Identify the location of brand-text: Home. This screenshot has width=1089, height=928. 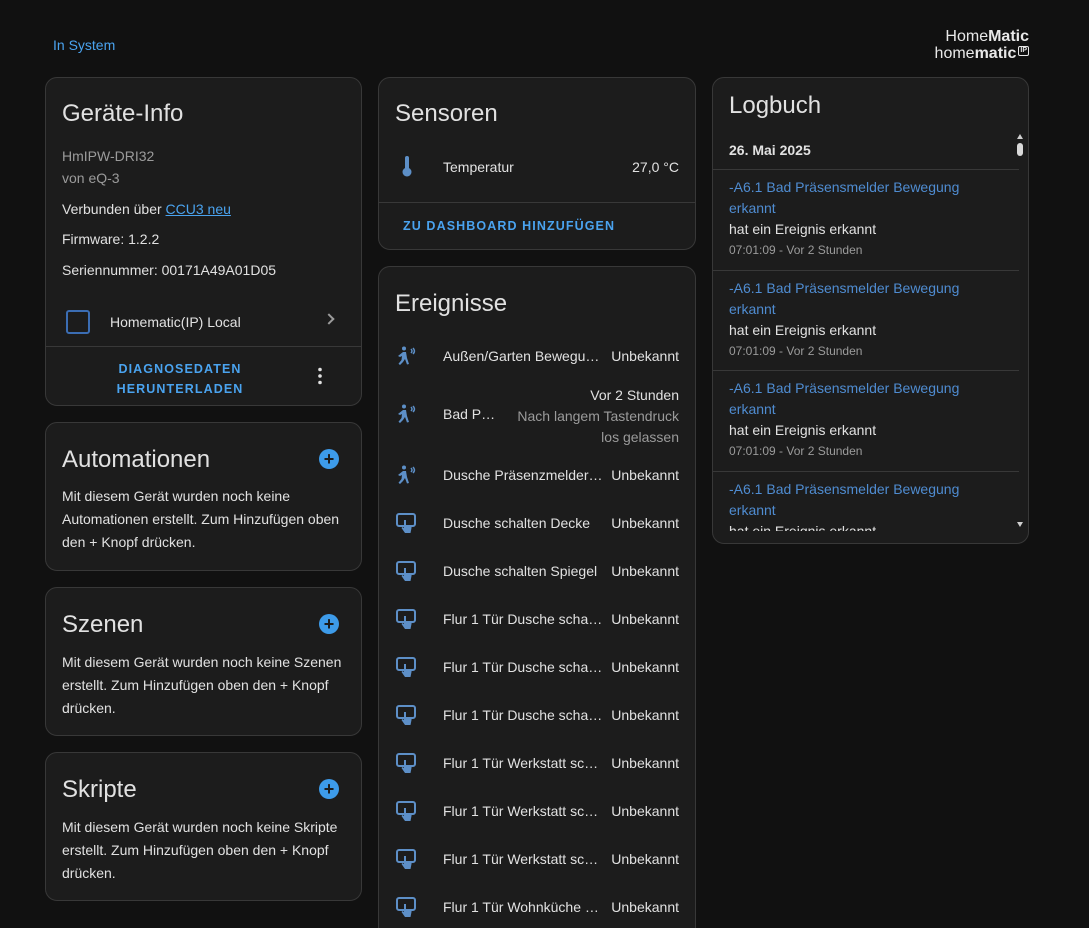
(967, 36).